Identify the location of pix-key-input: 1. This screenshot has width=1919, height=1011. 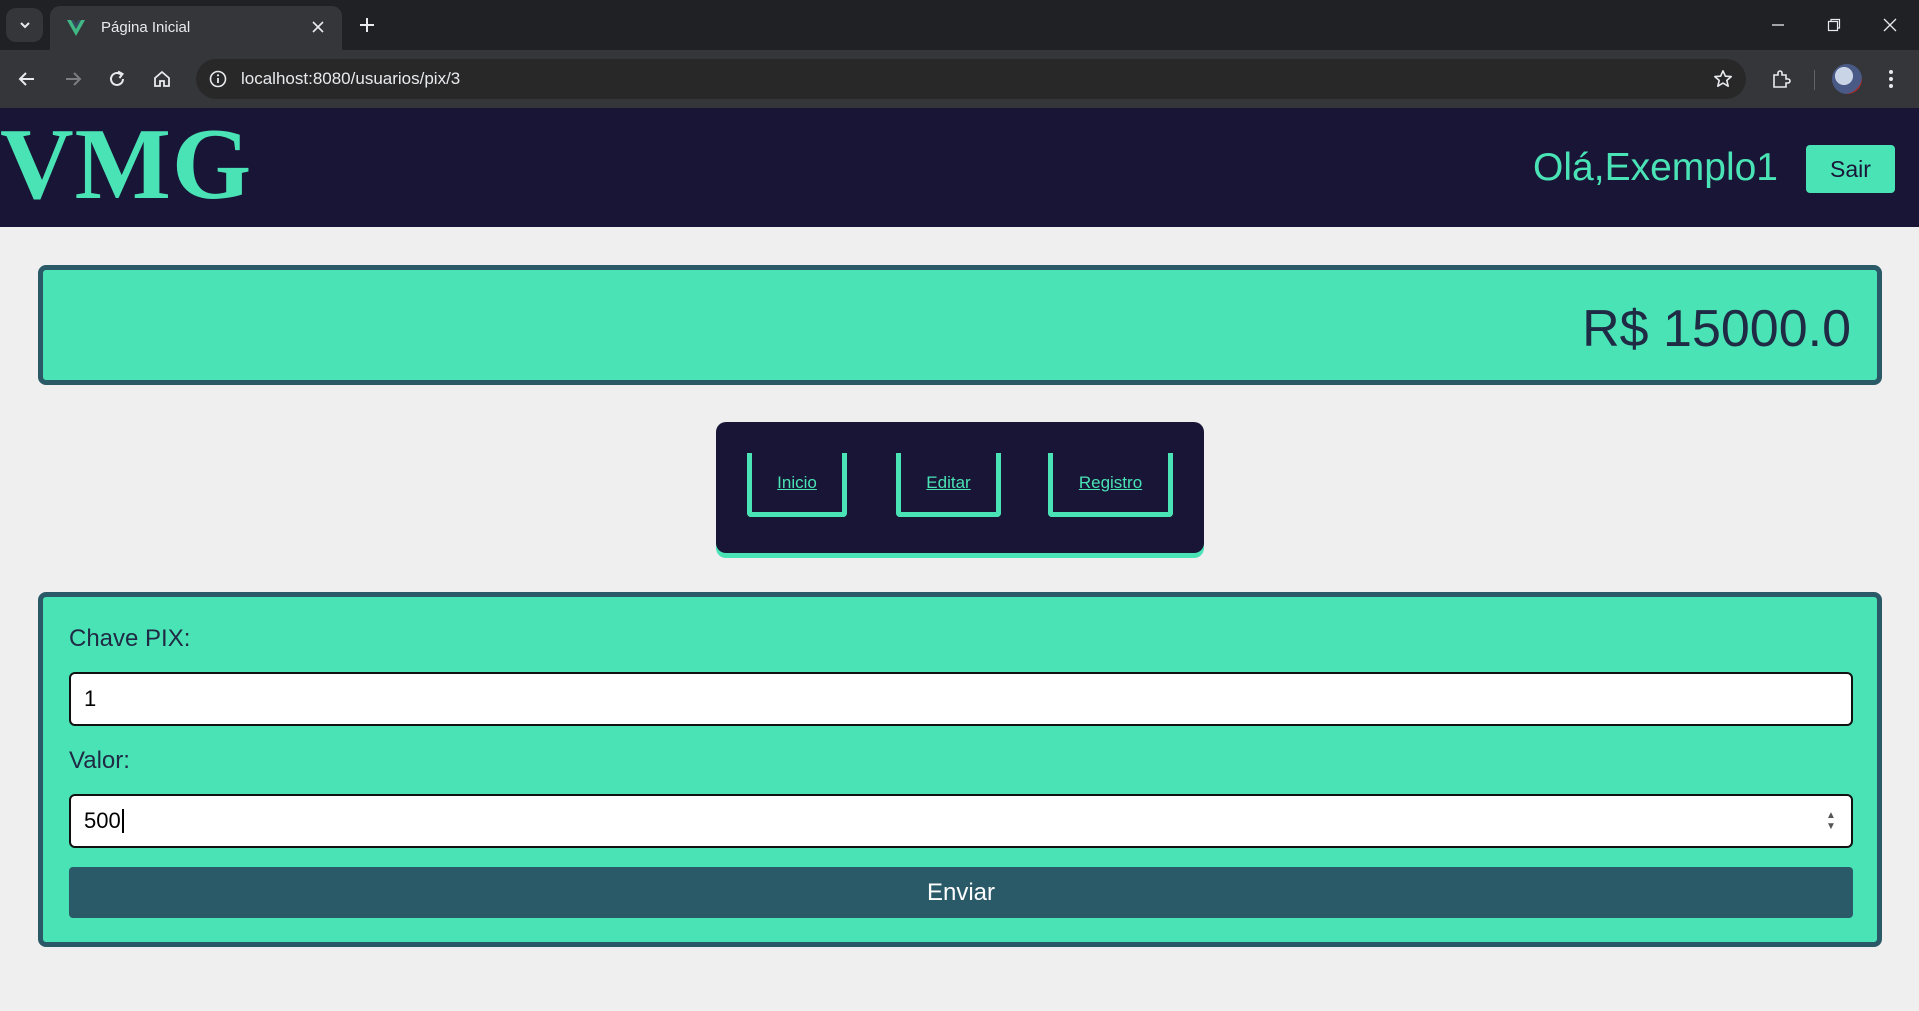
(961, 699).